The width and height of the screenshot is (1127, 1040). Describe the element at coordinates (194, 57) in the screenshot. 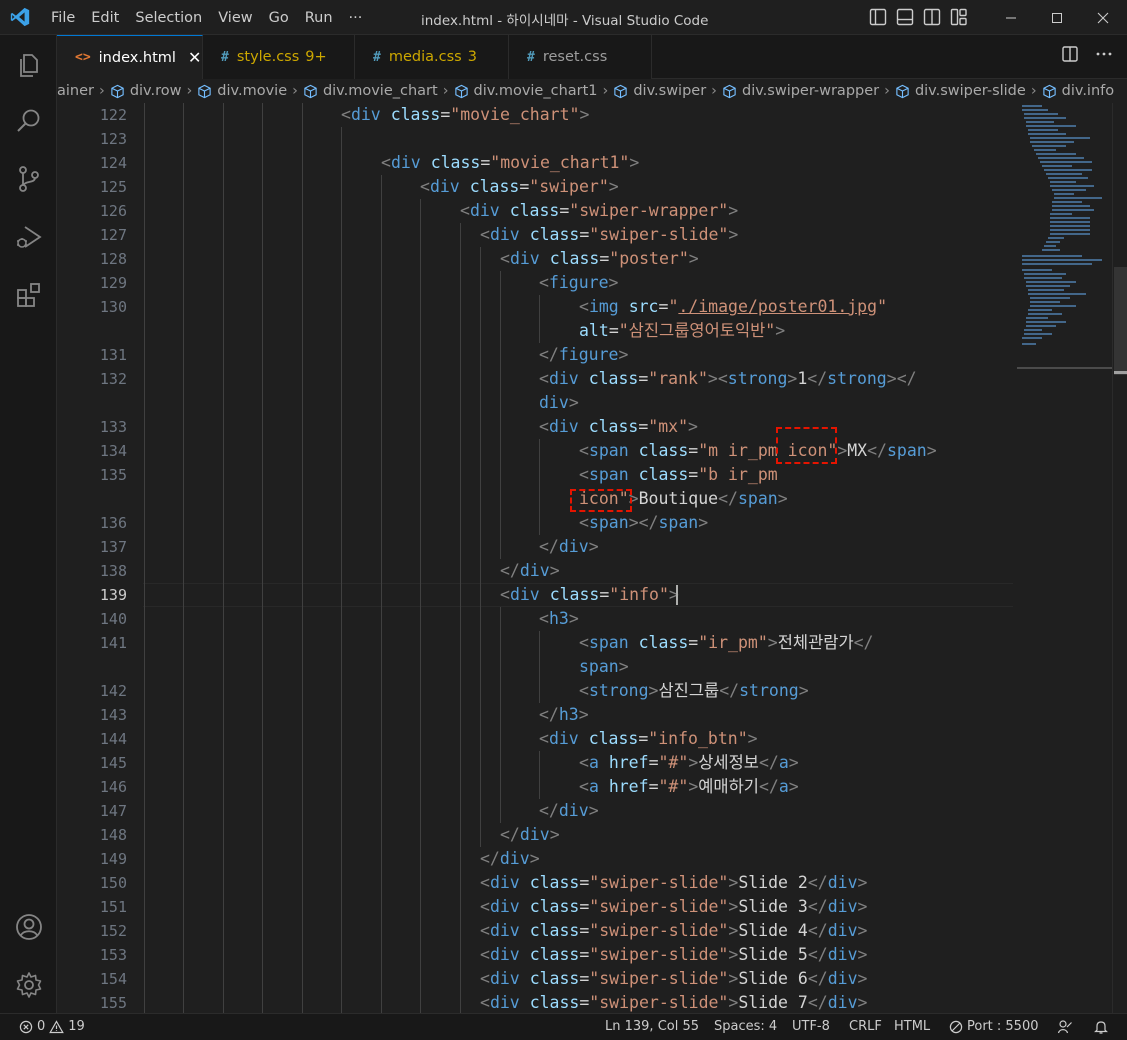

I see `close-tab-icon: ✕` at that location.